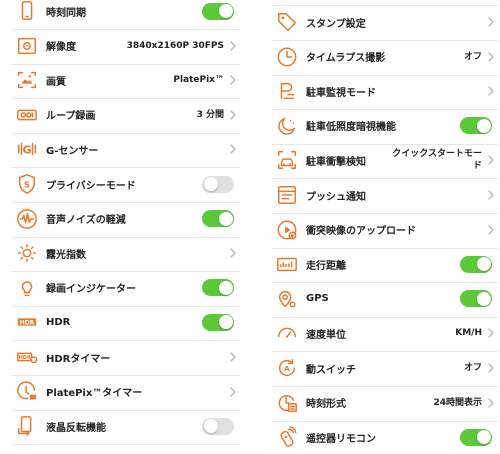 The height and width of the screenshot is (454, 500). What do you see at coordinates (126, 115) in the screenshot?
I see `settings-row-loop-recording: ループ録画 3 分間` at bounding box center [126, 115].